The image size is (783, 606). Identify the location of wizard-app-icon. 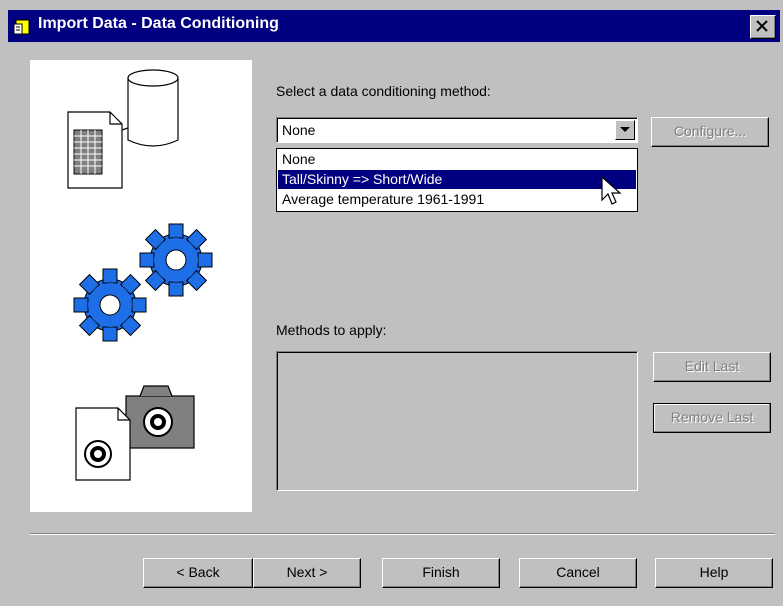
(22, 27).